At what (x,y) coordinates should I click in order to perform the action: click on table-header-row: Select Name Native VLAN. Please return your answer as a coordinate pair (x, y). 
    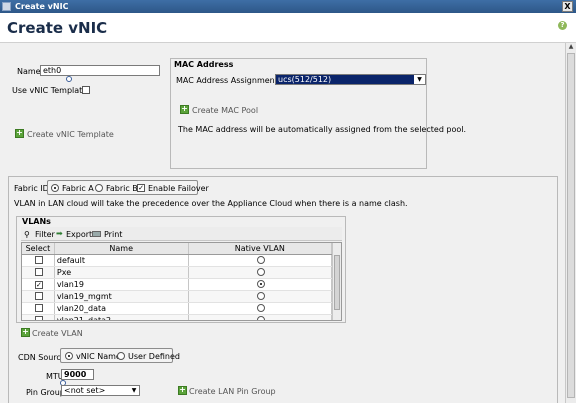
    Looking at the image, I should click on (177, 249).